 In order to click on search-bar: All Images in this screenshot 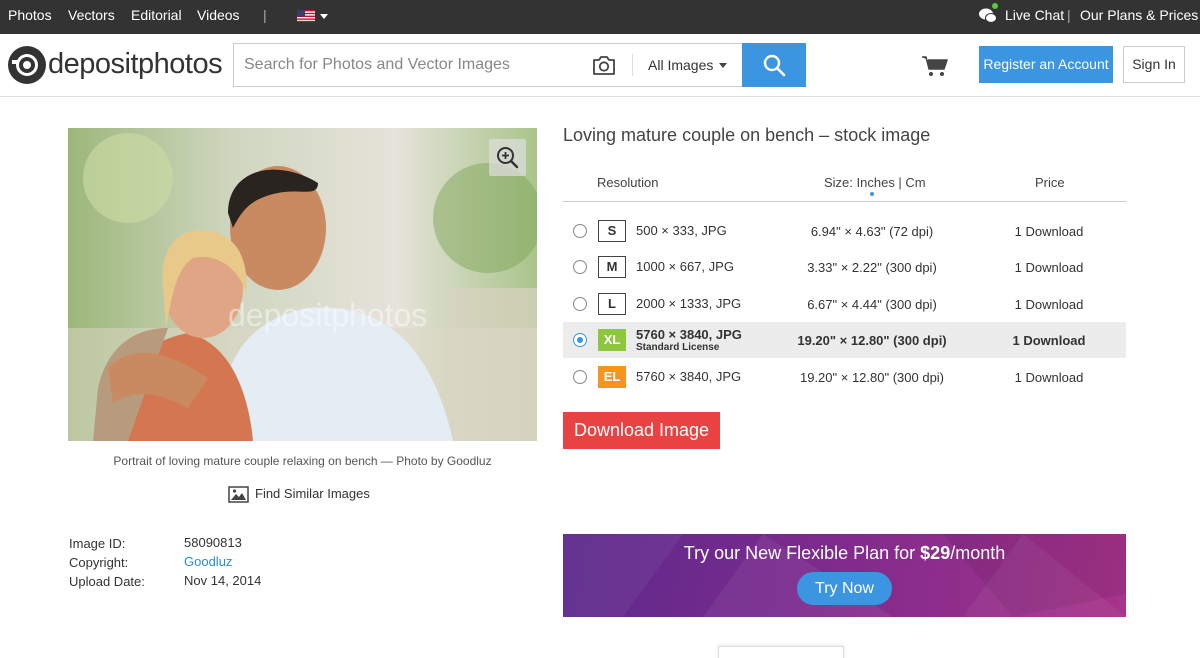, I will do `click(488, 65)`.